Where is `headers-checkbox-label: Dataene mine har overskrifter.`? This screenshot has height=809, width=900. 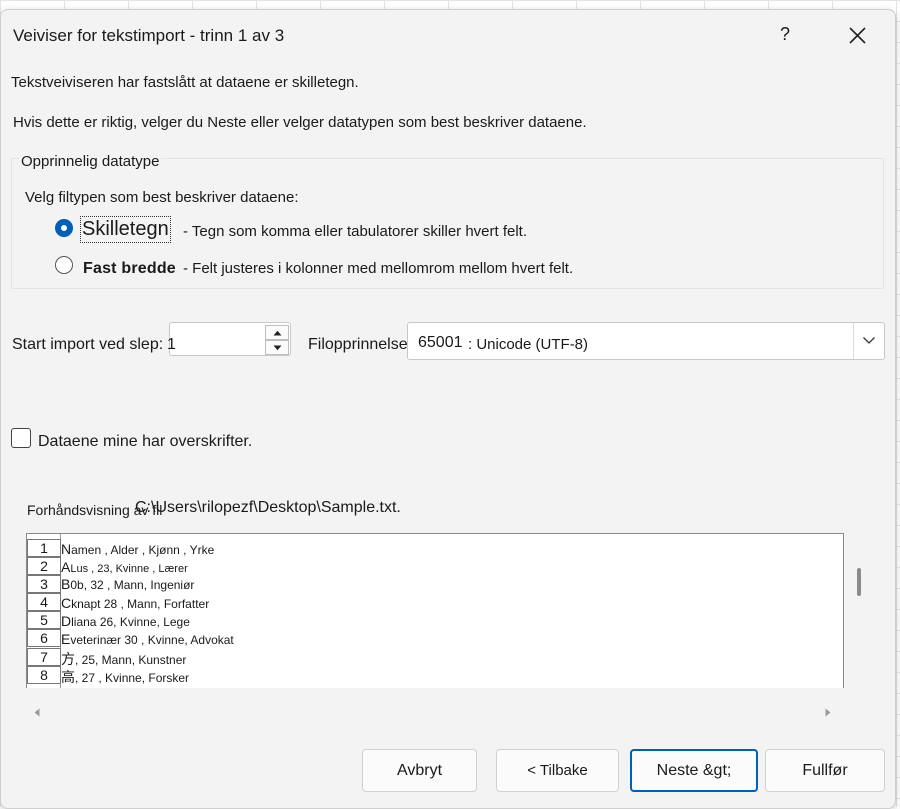 headers-checkbox-label: Dataene mine har overskrifter. is located at coordinates (145, 442).